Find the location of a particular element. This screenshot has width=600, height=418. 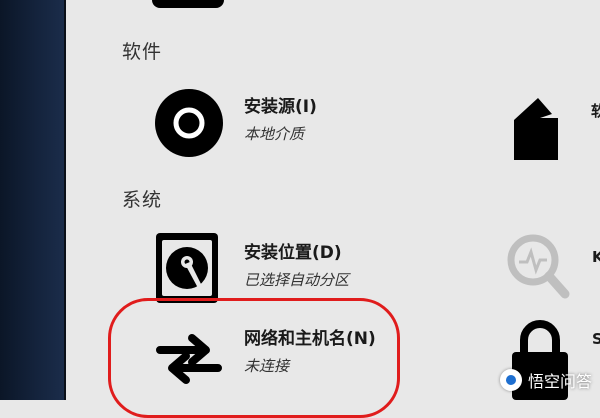

highlight-ring is located at coordinates (254, 358).